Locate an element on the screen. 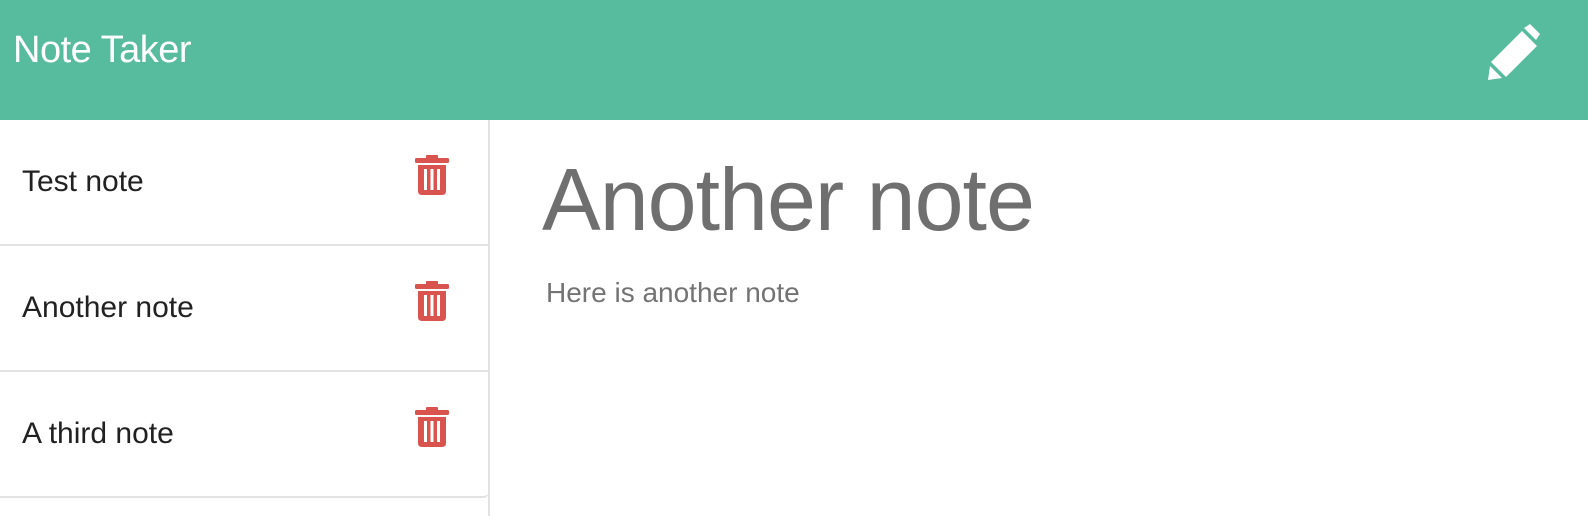 The image size is (1588, 516). note-list-title: Test note is located at coordinates (83, 181).